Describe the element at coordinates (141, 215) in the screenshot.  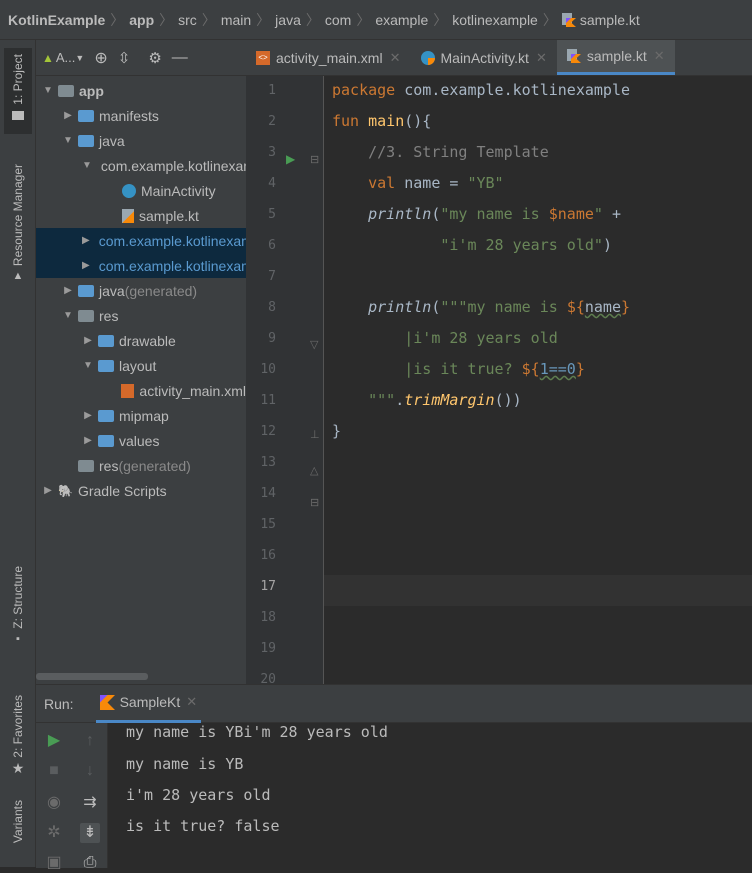
I see `tree-item: sample.kt` at that location.